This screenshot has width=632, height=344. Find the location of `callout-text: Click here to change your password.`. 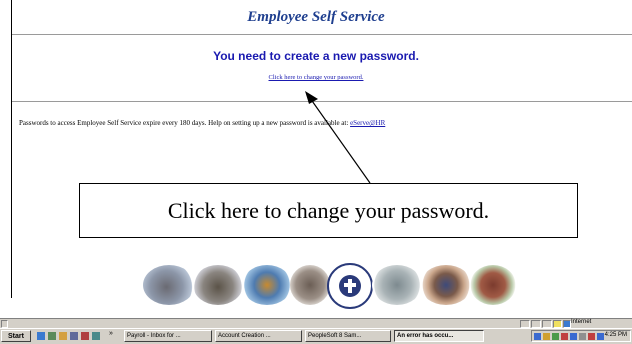

callout-text: Click here to change your password. is located at coordinates (328, 210).